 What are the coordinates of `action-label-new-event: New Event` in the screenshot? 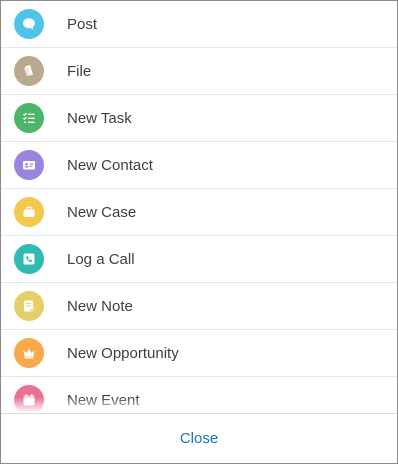 It's located at (103, 400).